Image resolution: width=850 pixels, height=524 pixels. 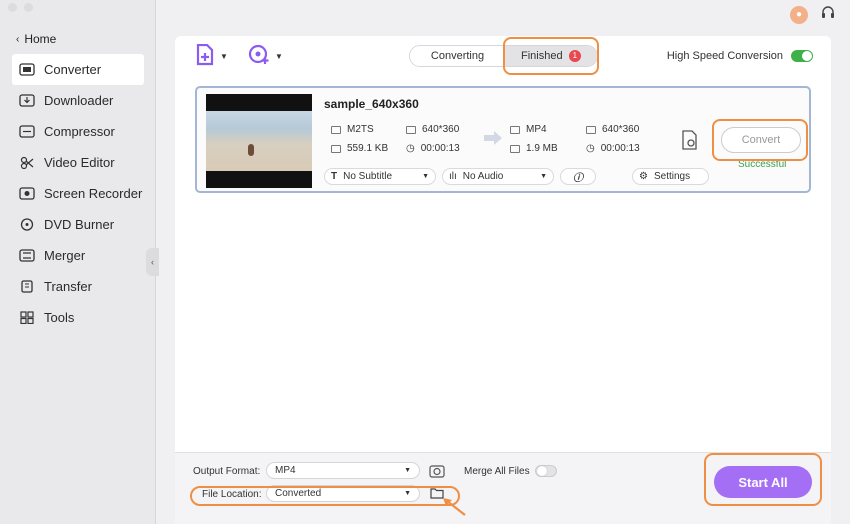 What do you see at coordinates (20, 7) in the screenshot?
I see `window-controls` at bounding box center [20, 7].